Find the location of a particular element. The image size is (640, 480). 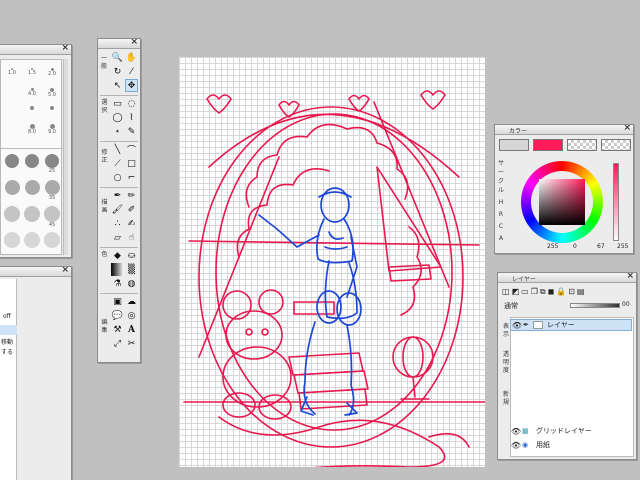

color-replace-icon: ⚗ is located at coordinates (117, 283).